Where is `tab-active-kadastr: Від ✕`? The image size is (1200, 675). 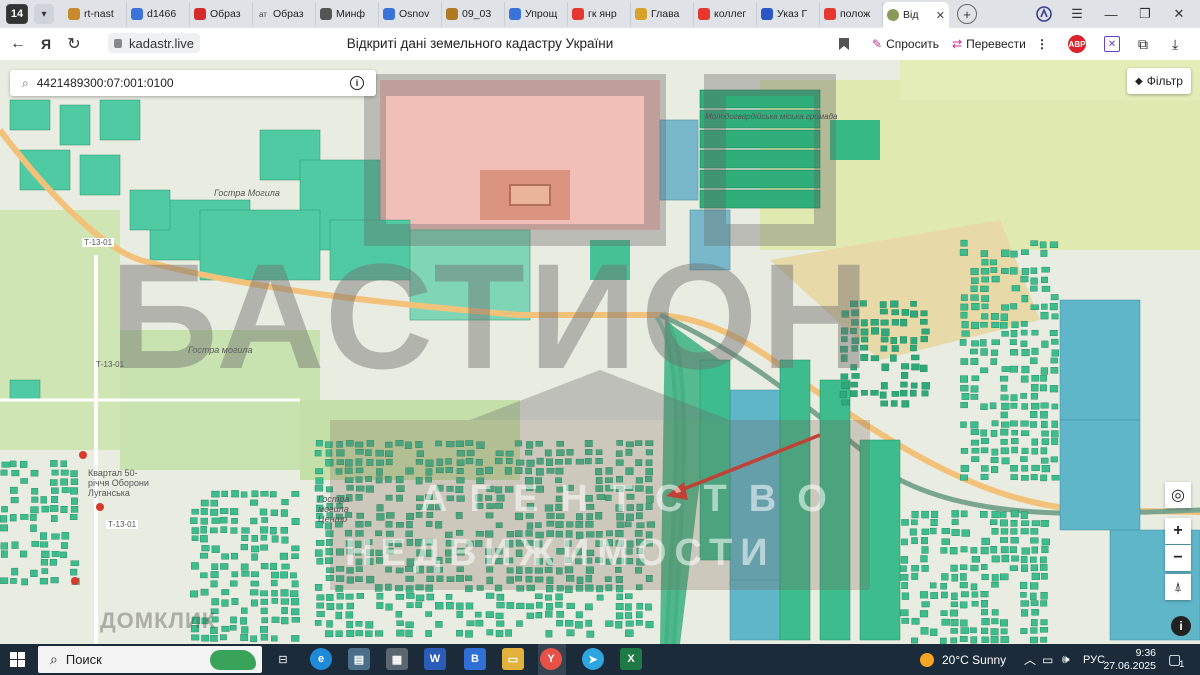
tab-active-kadastr: Від ✕ is located at coordinates (916, 15).